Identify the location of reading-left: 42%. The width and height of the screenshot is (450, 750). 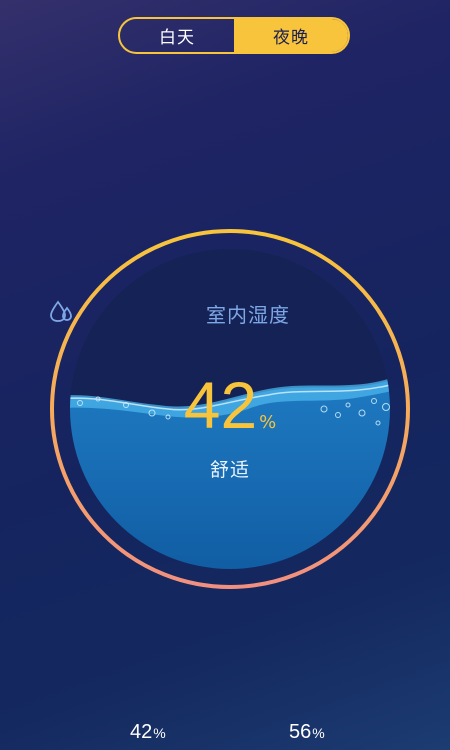
(148, 732).